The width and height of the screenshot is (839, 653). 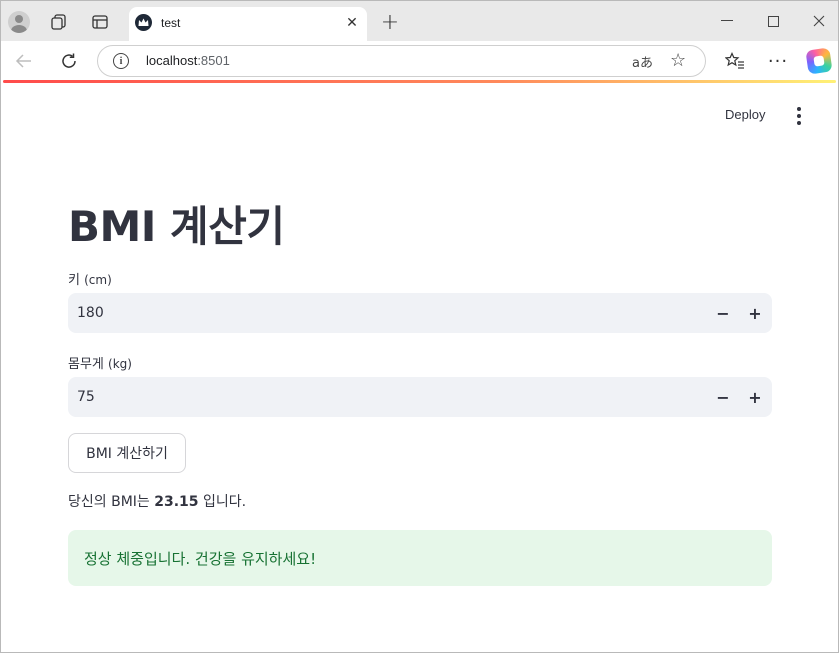 I want to click on info-icon: i, so click(x=121, y=61).